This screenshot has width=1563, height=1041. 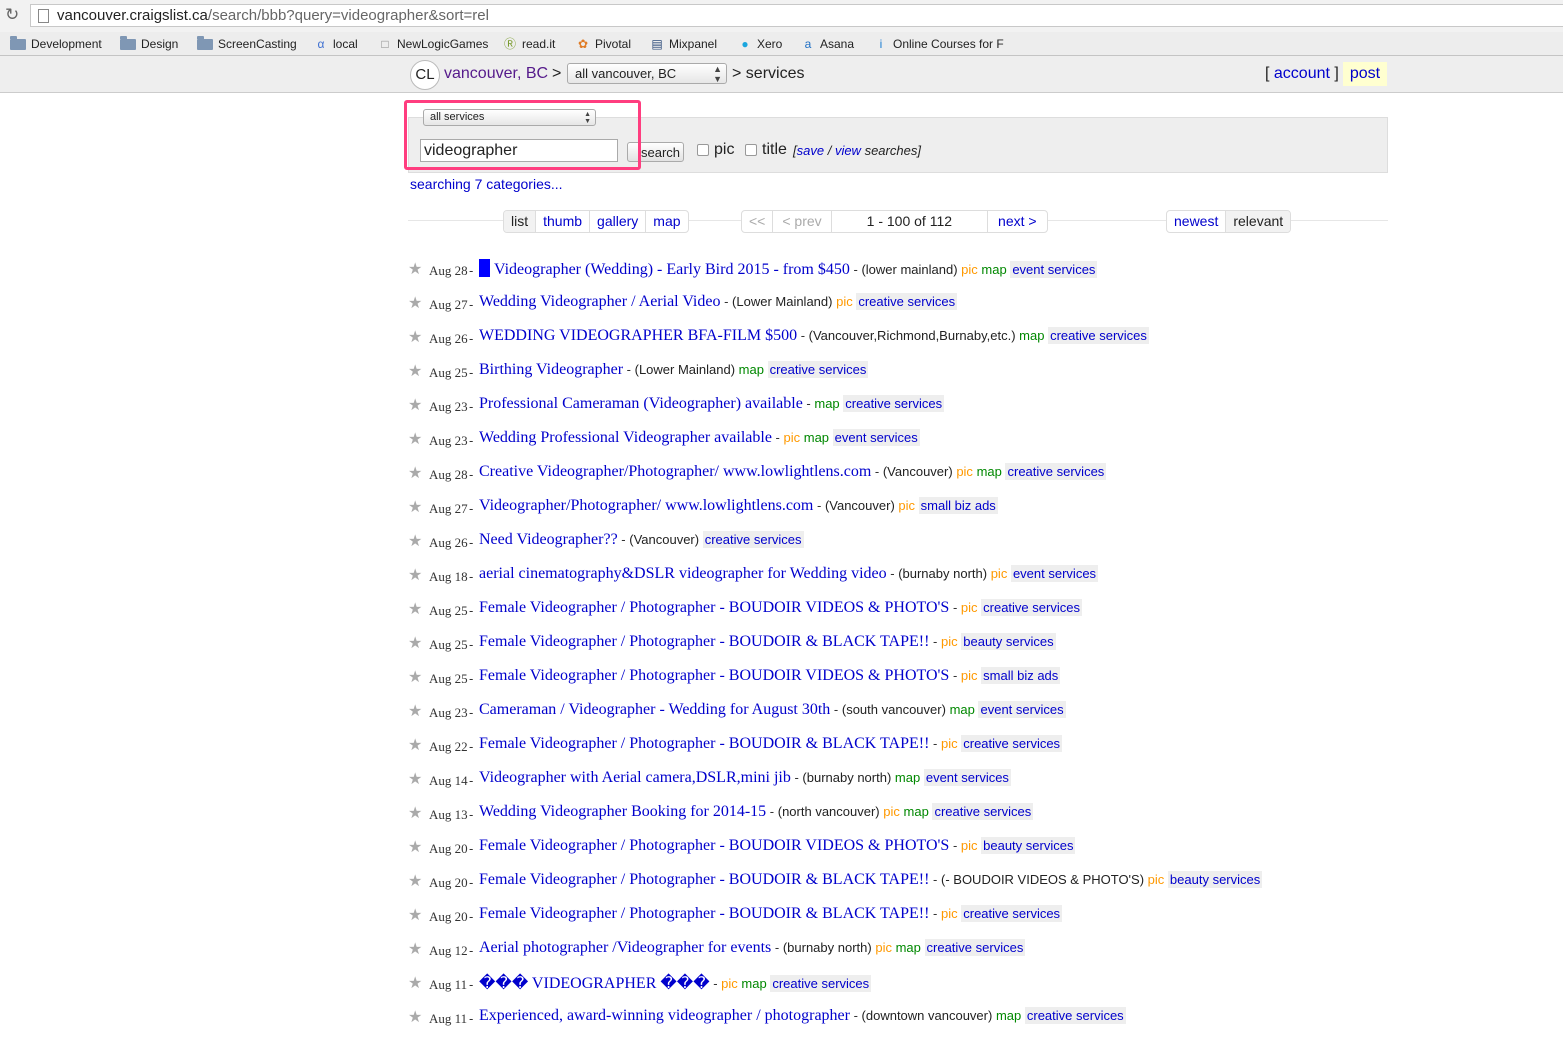 What do you see at coordinates (1196, 221) in the screenshot?
I see `sort-newest-button: newest` at bounding box center [1196, 221].